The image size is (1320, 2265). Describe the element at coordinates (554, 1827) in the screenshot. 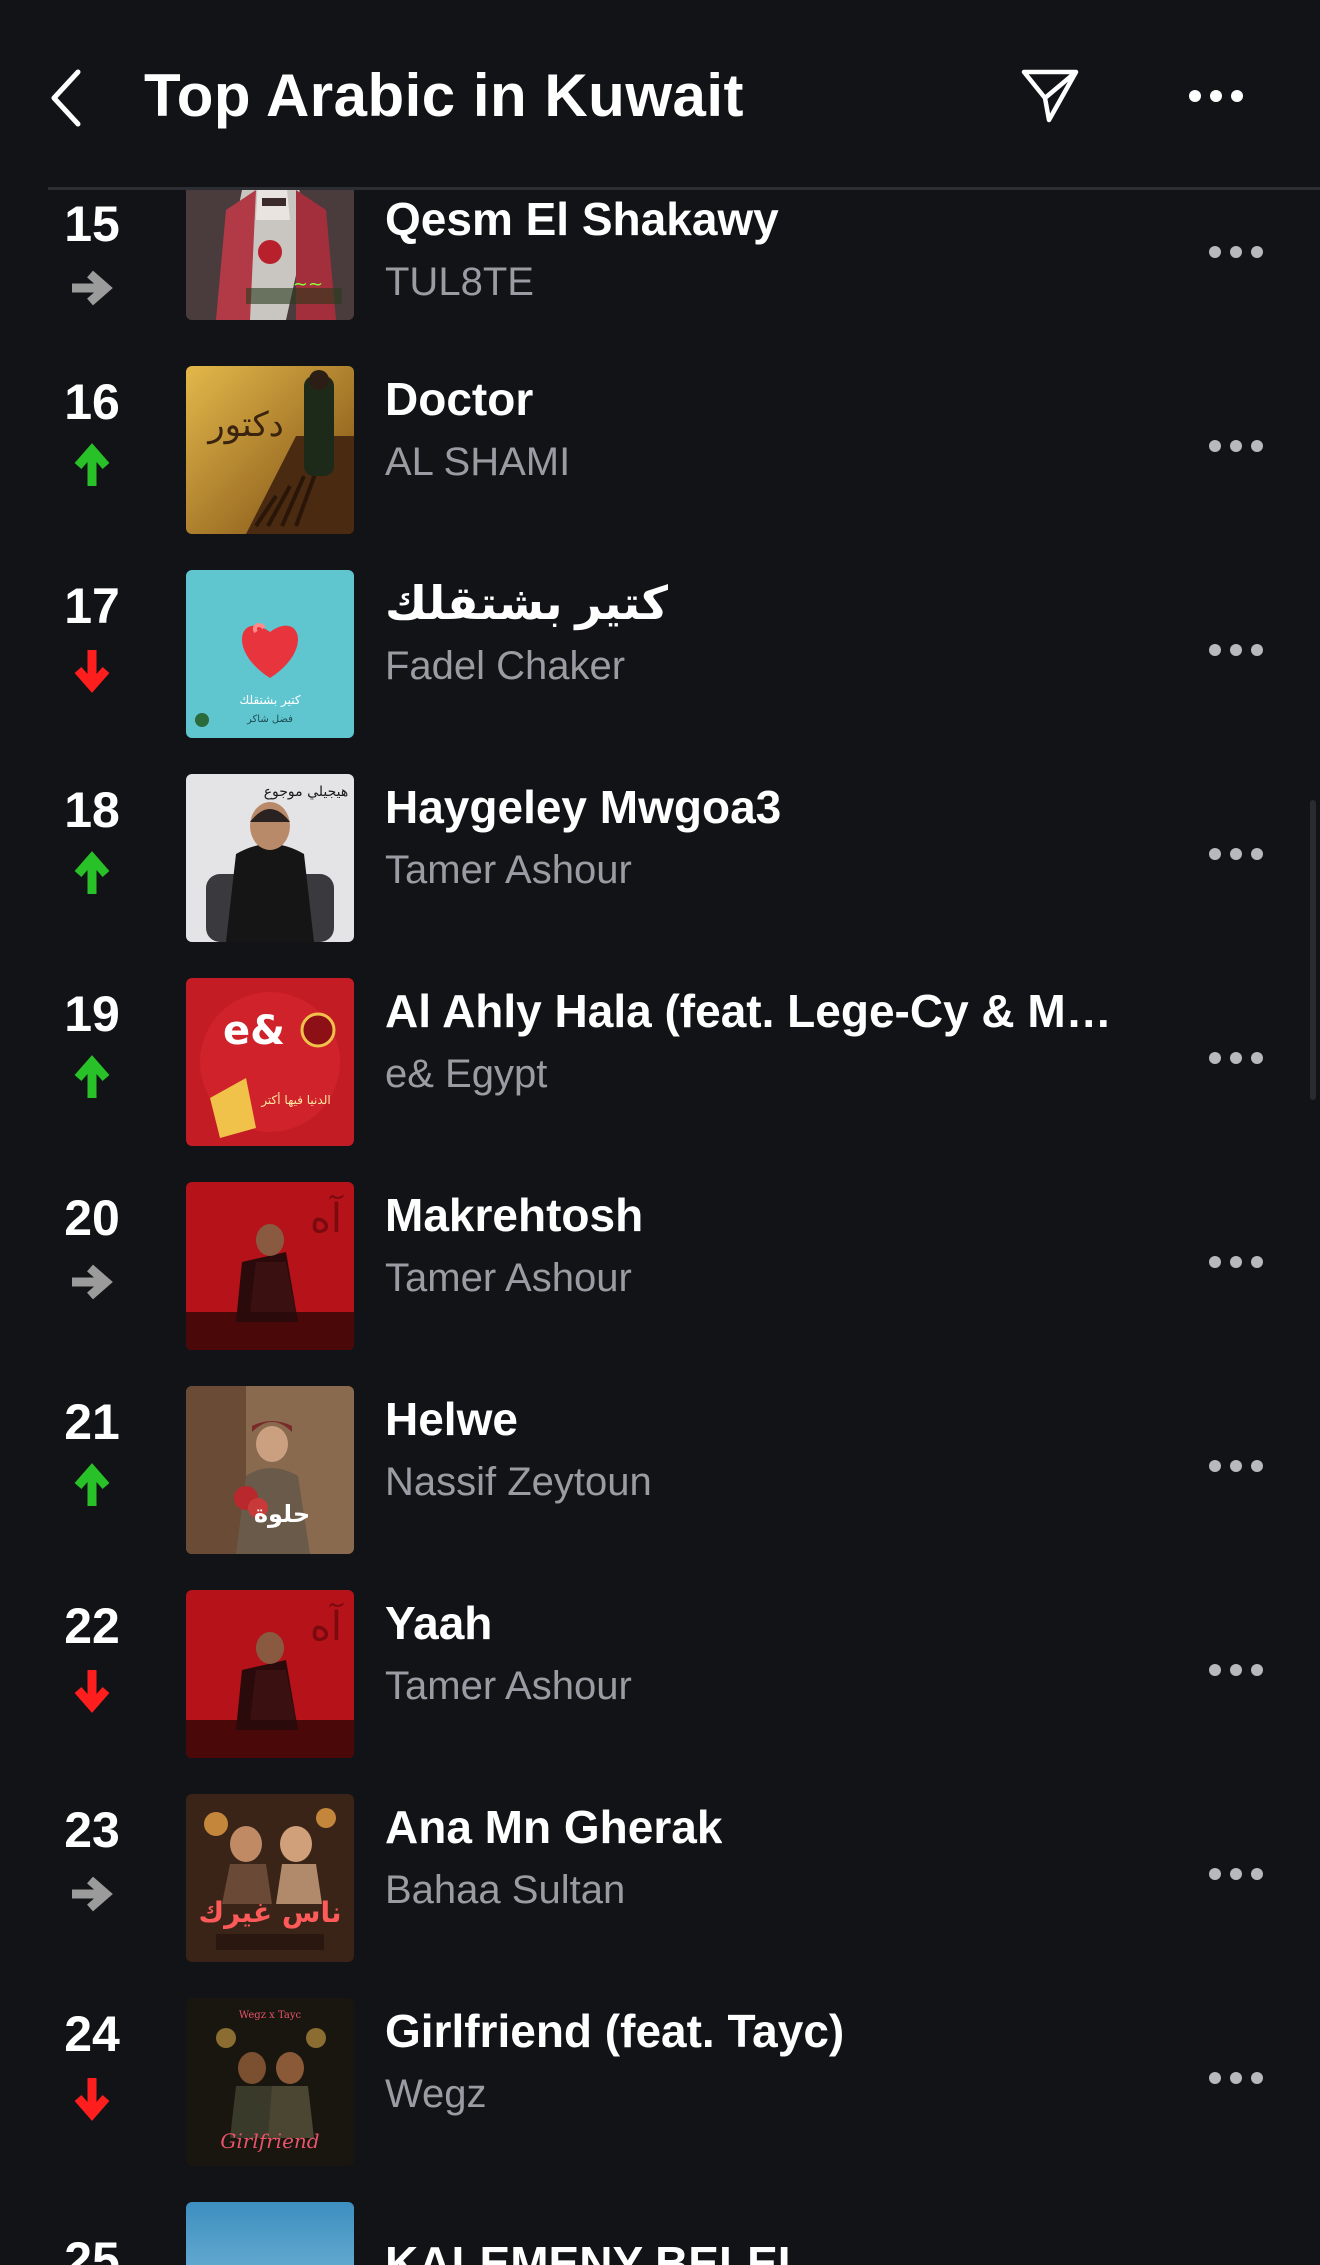

I see `track-title: Ana Mn Gherak` at that location.